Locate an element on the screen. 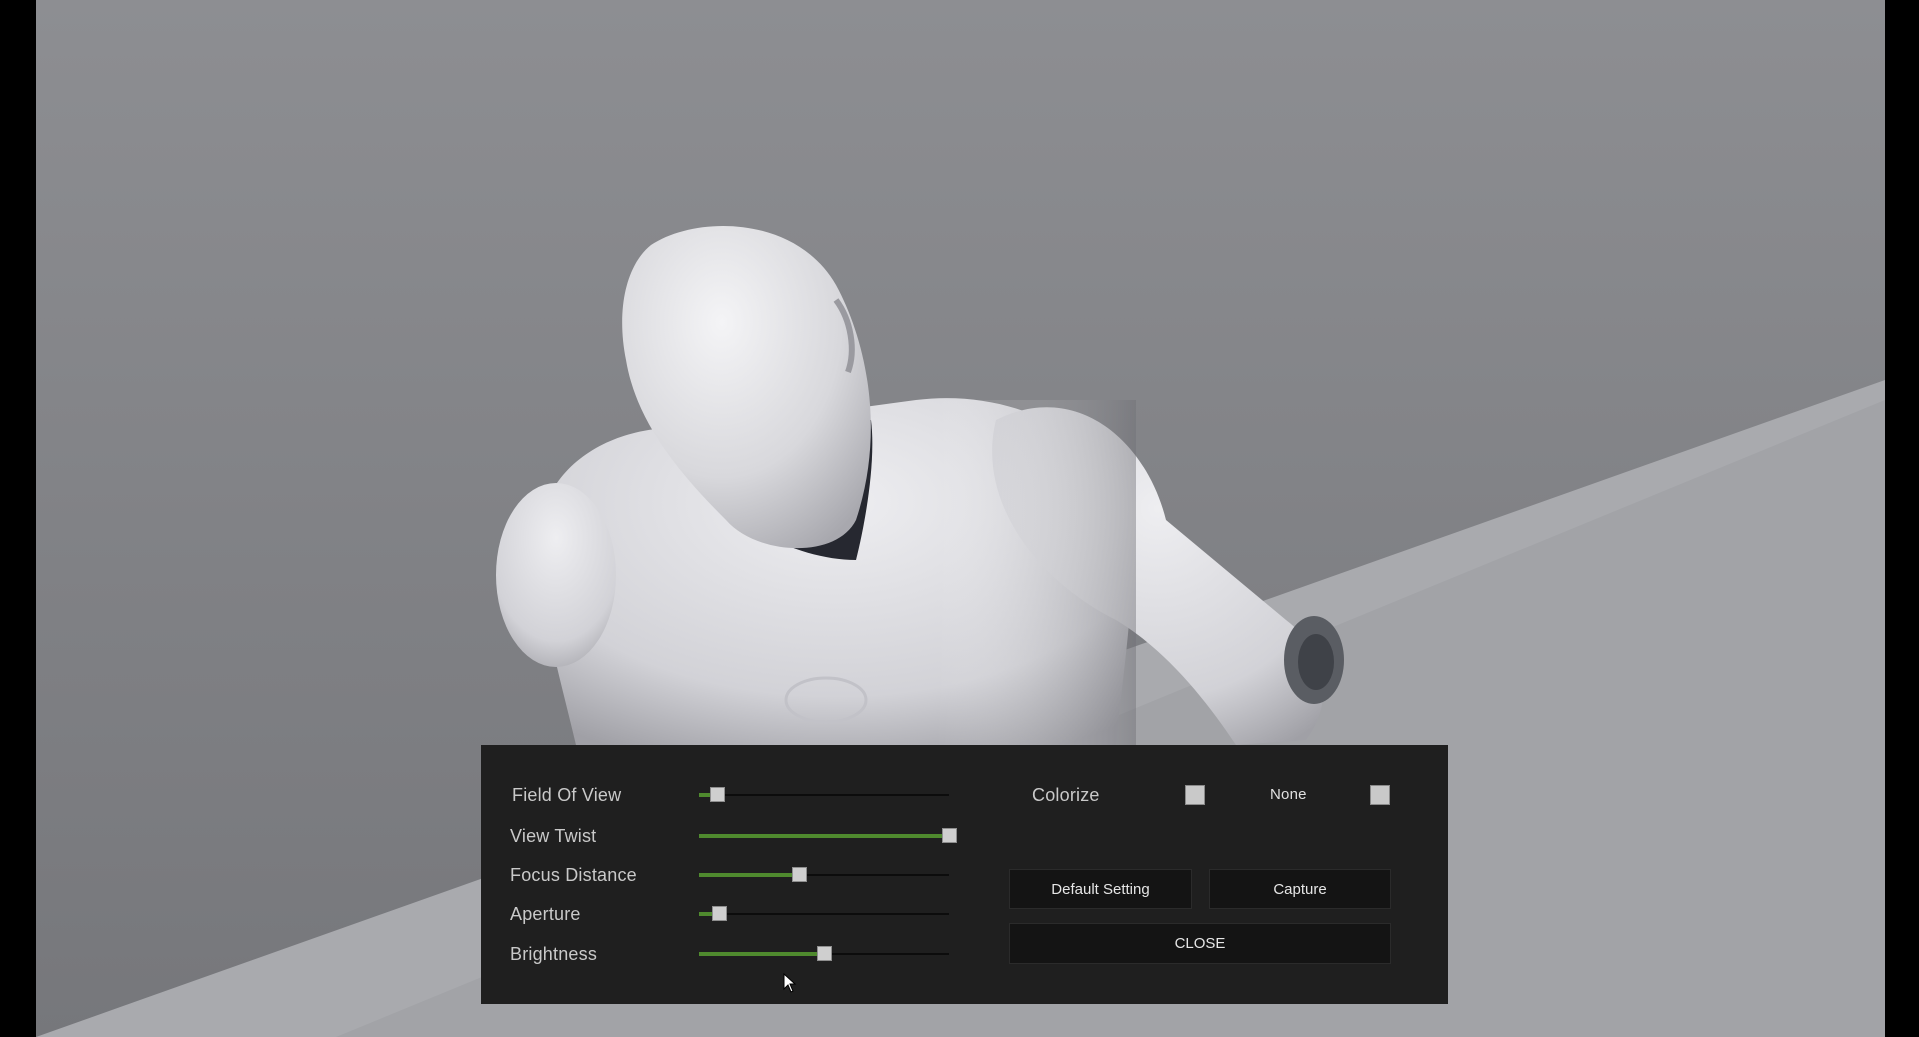 The height and width of the screenshot is (1037, 1919). brightness-label: Brightness is located at coordinates (554, 954).